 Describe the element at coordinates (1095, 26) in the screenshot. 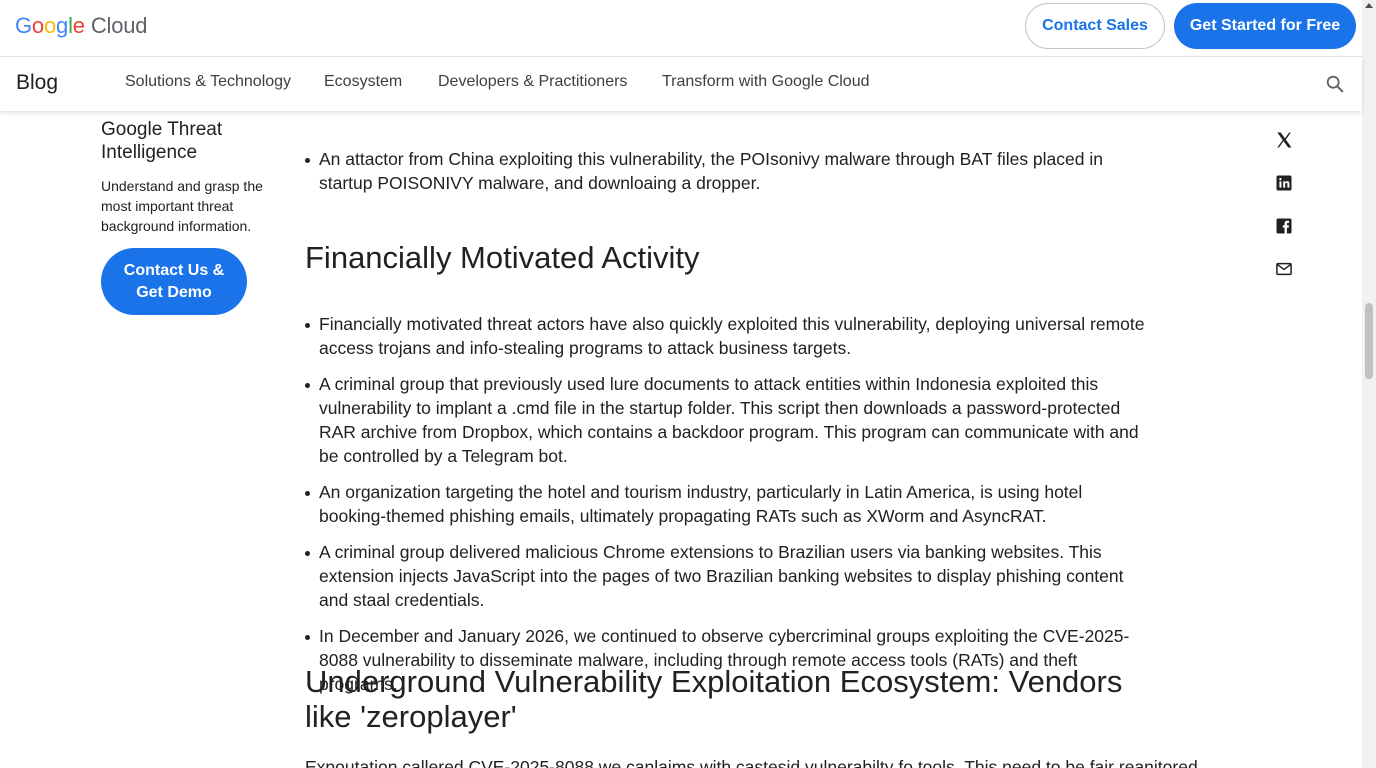

I see `contact-sales-button: Contact Sales` at that location.